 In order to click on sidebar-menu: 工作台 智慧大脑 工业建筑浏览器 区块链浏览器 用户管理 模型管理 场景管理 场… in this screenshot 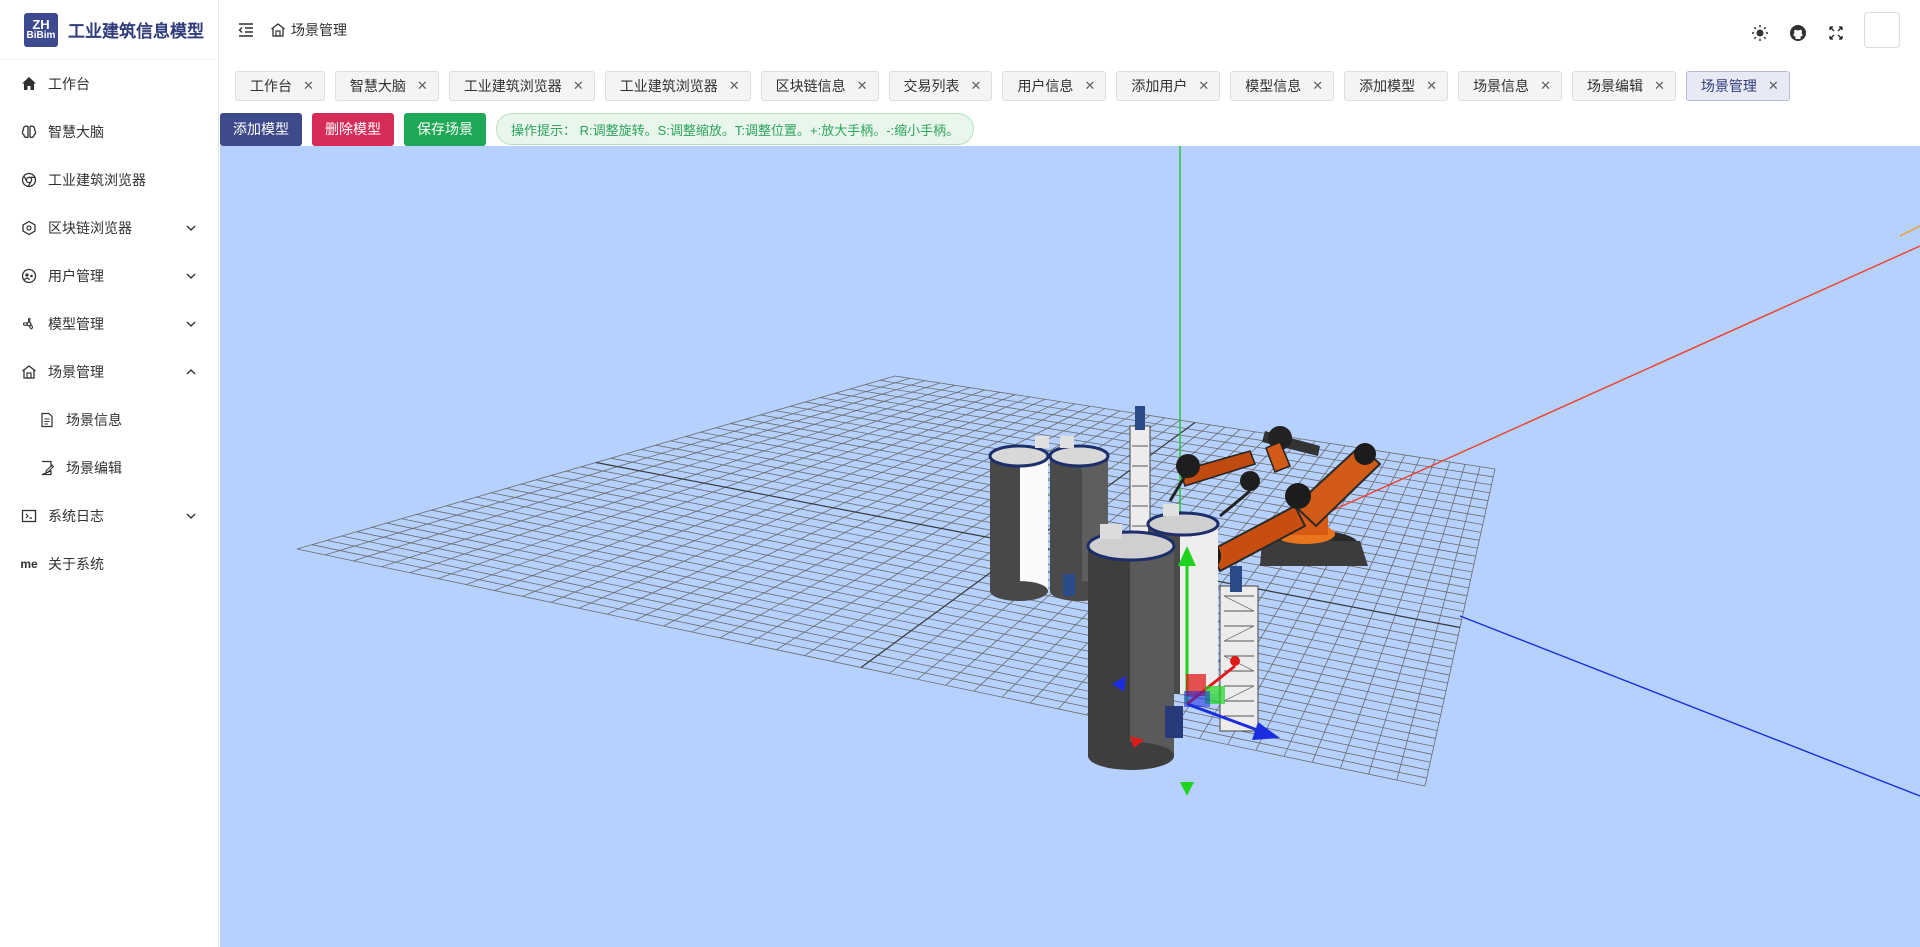, I will do `click(109, 324)`.